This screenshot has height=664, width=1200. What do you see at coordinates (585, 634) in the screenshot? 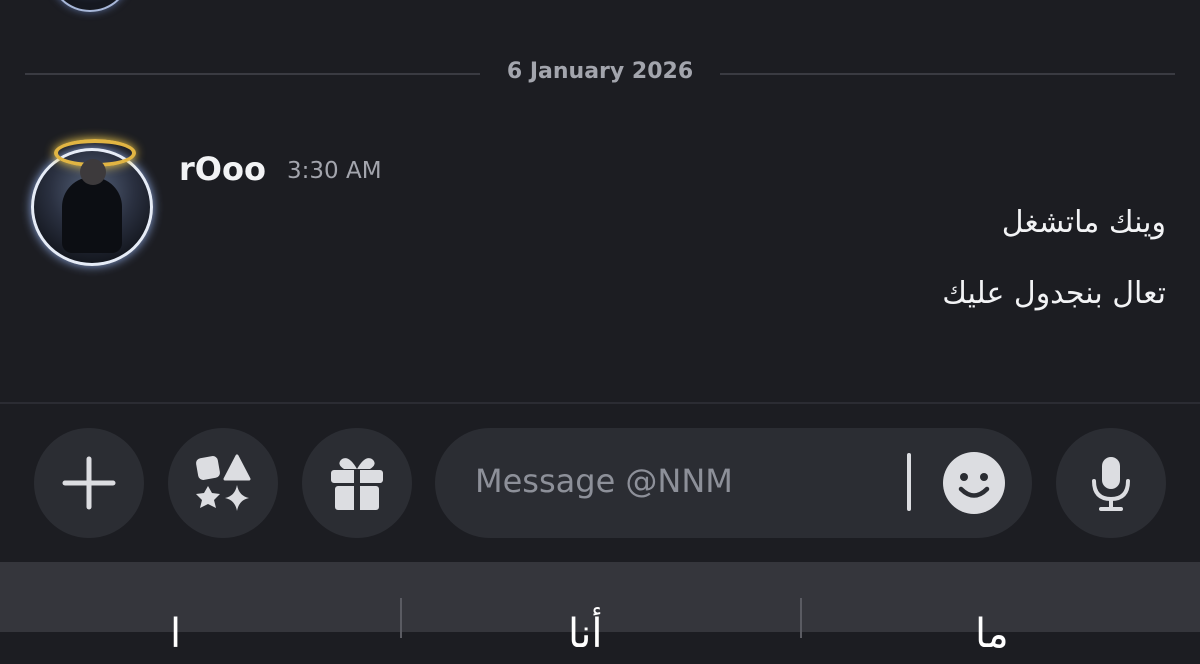
I see `suggestion-word: أنا` at bounding box center [585, 634].